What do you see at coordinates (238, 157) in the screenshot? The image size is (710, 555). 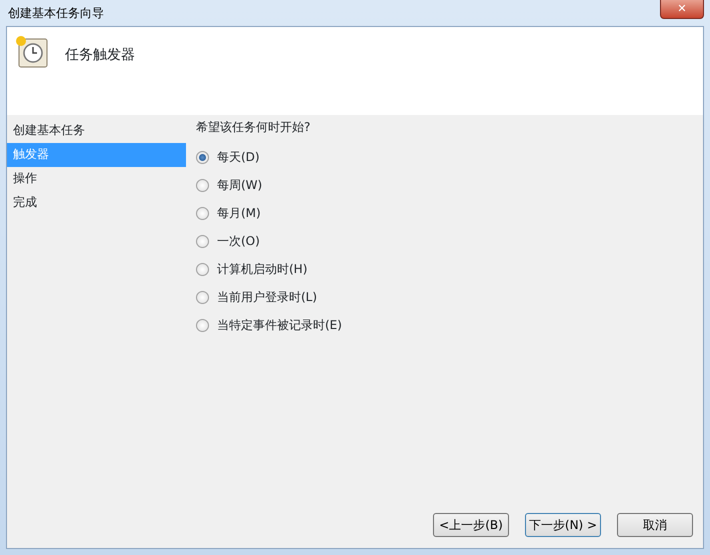 I see `option-label: 每天(D)` at bounding box center [238, 157].